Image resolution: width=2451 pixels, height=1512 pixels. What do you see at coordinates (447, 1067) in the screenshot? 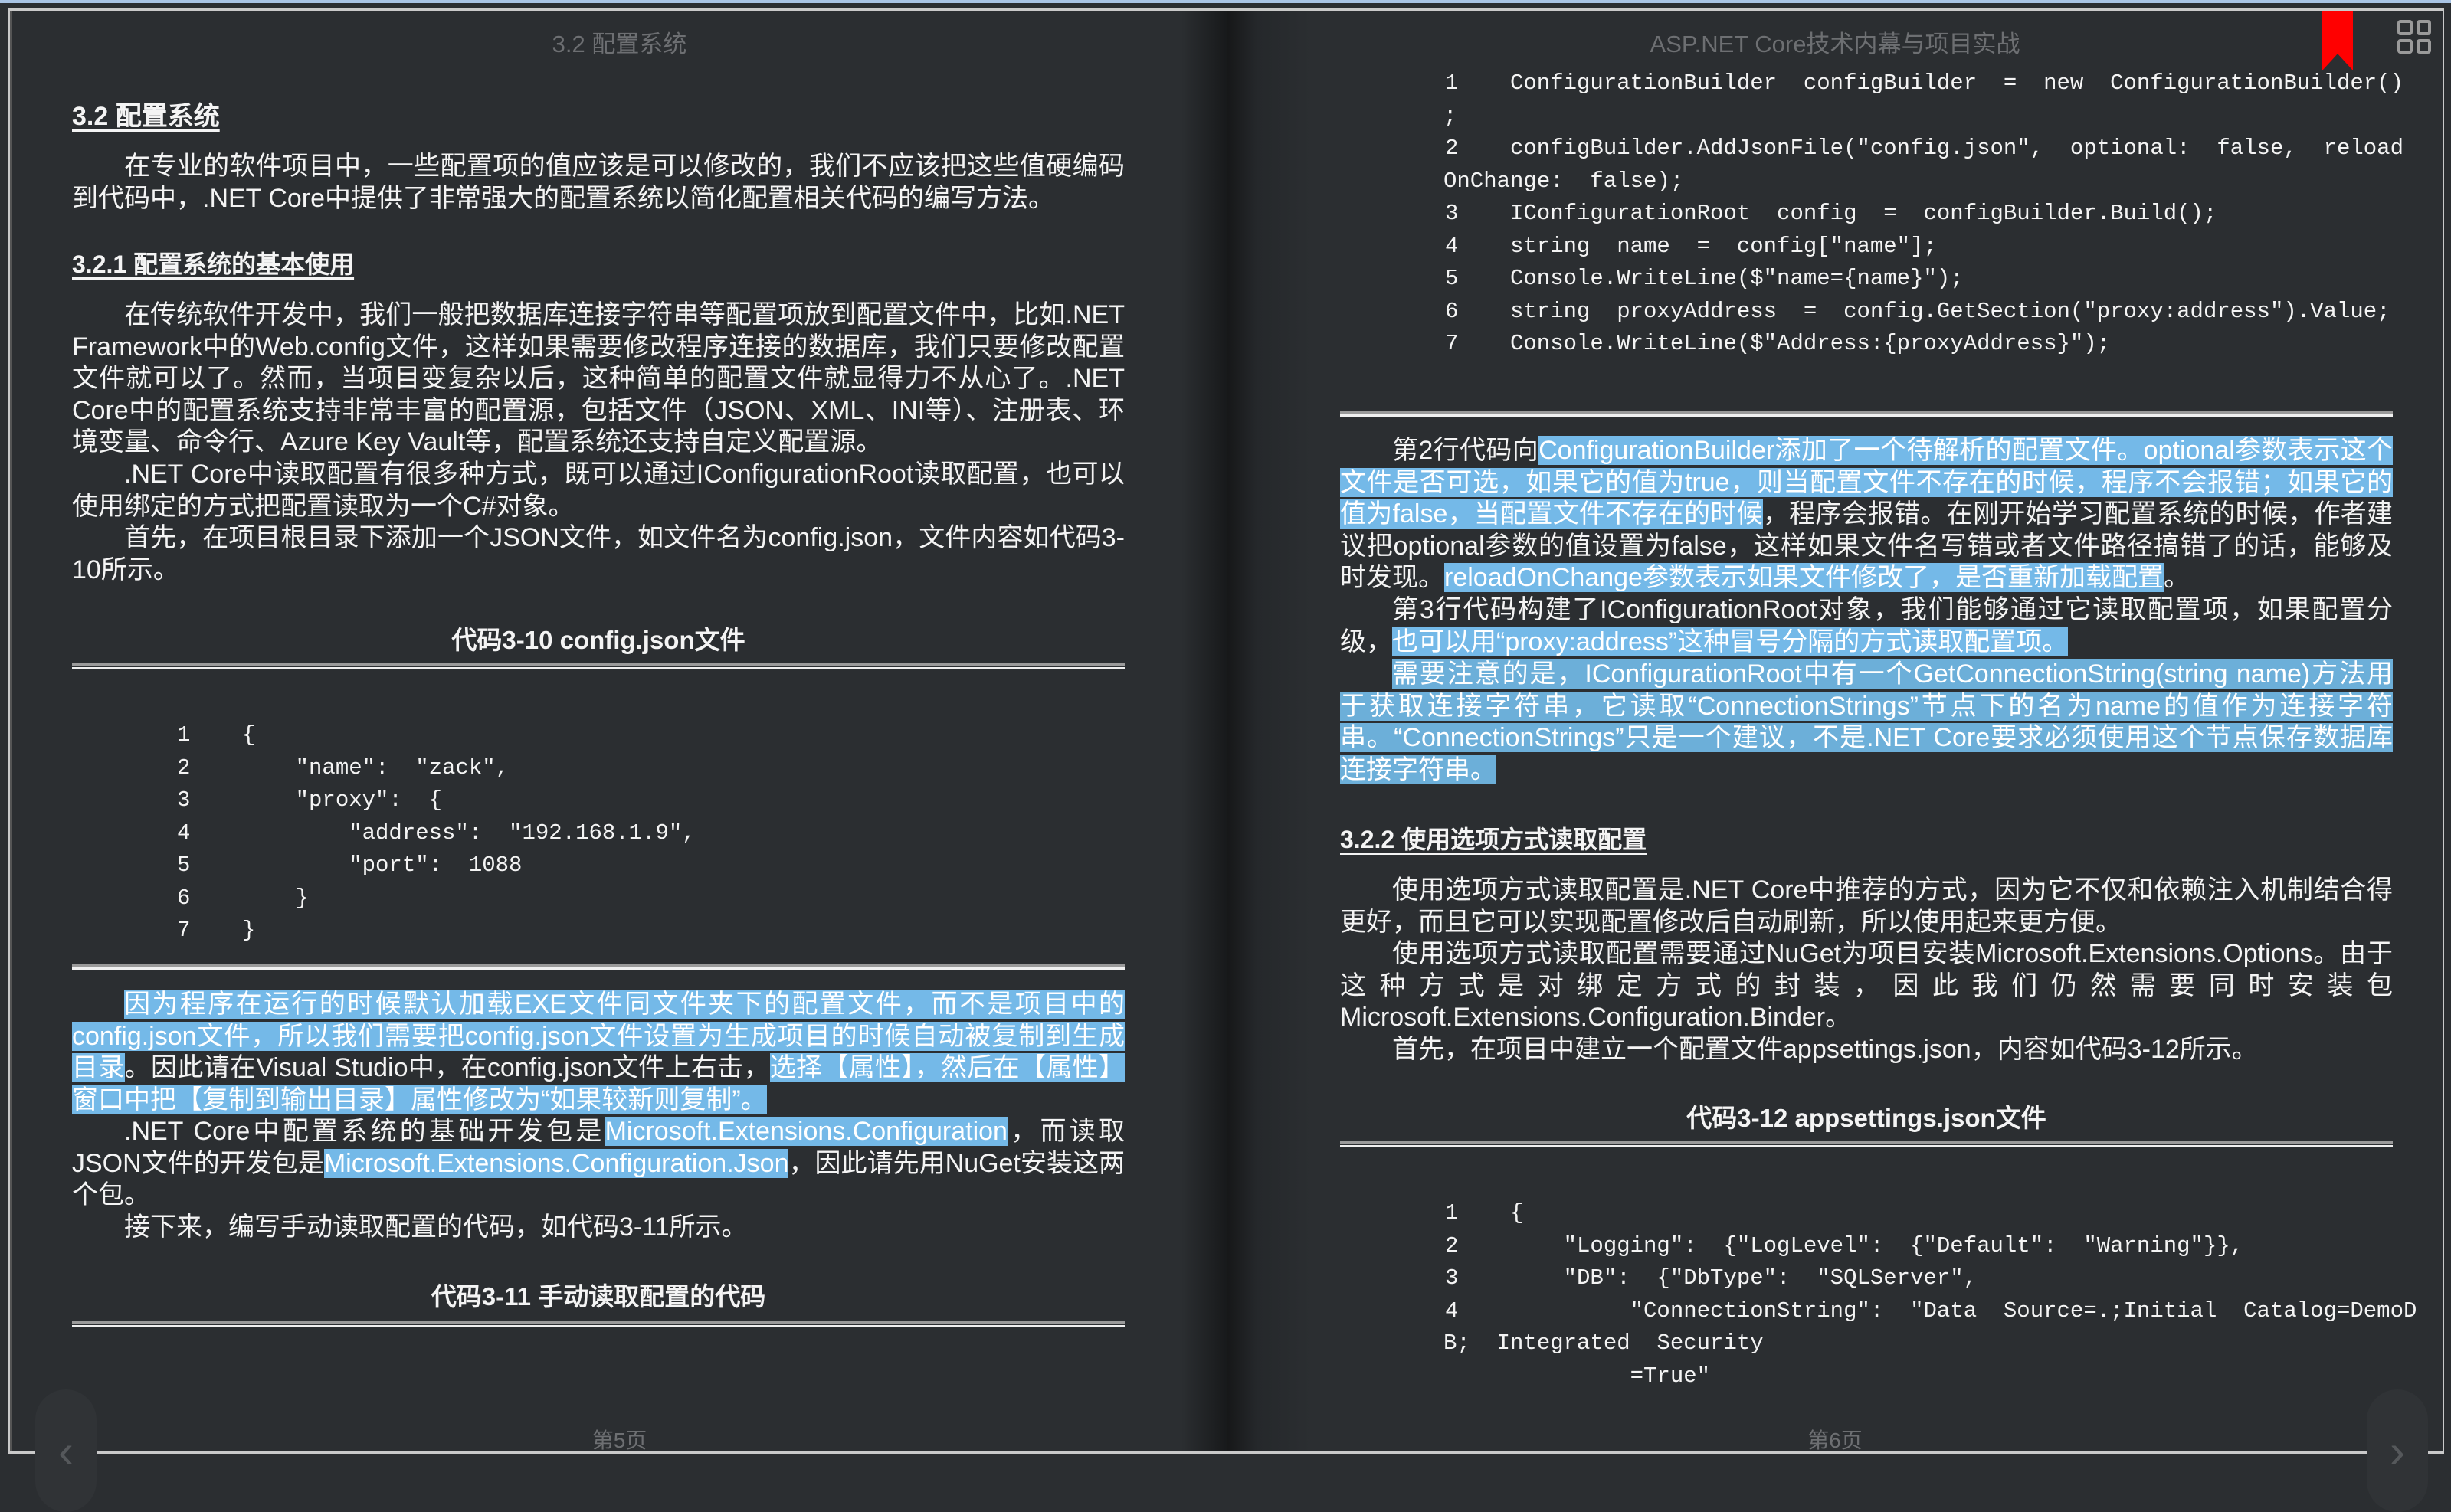
I see `text-run: 。因此请在Visual Studio中，在config.json文件上右击，` at bounding box center [447, 1067].